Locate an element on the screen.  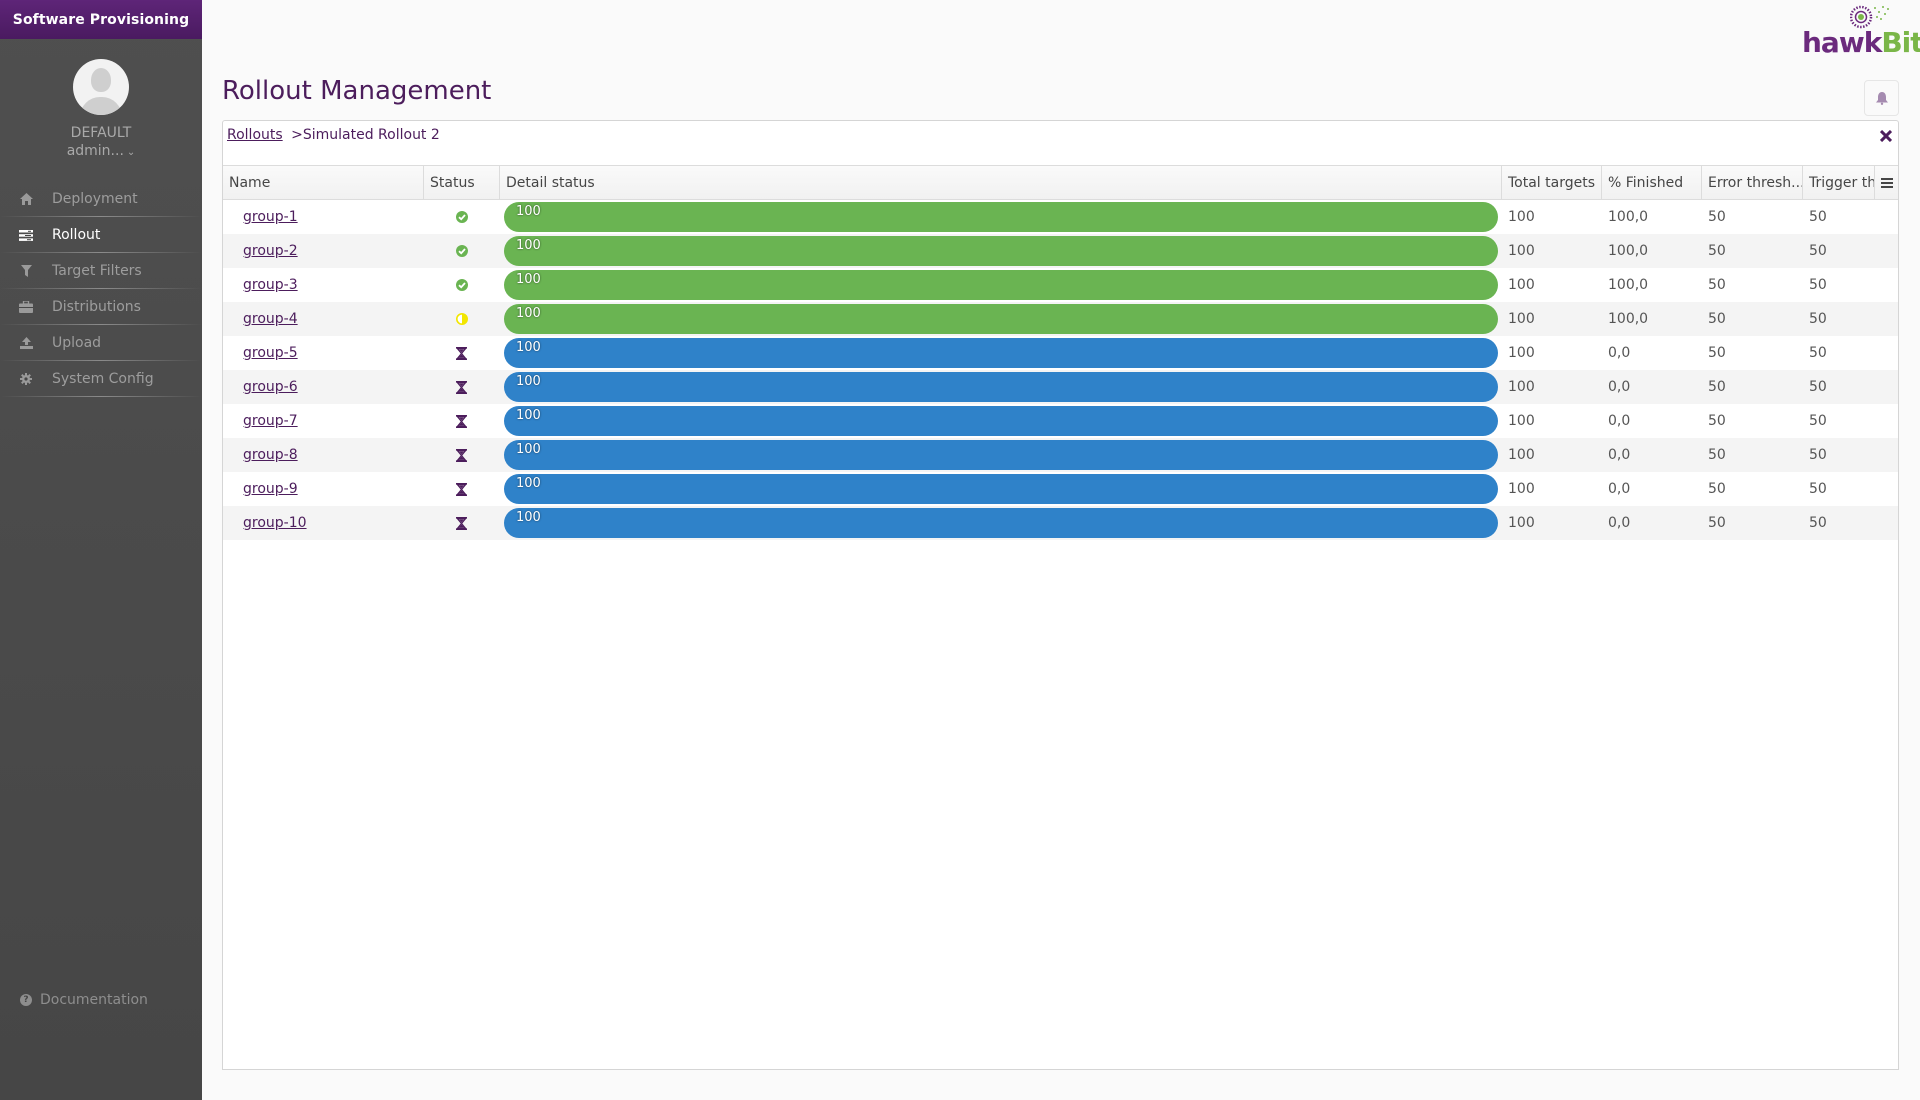
cell-name: group-4 is located at coordinates (323, 319).